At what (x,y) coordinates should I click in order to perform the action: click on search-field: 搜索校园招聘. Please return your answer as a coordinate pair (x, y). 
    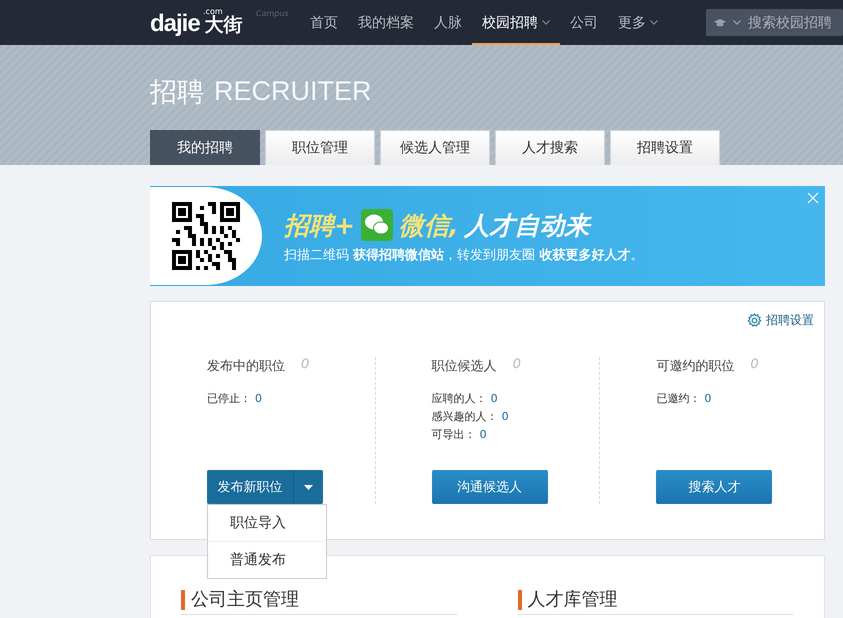
    Looking at the image, I should click on (795, 22).